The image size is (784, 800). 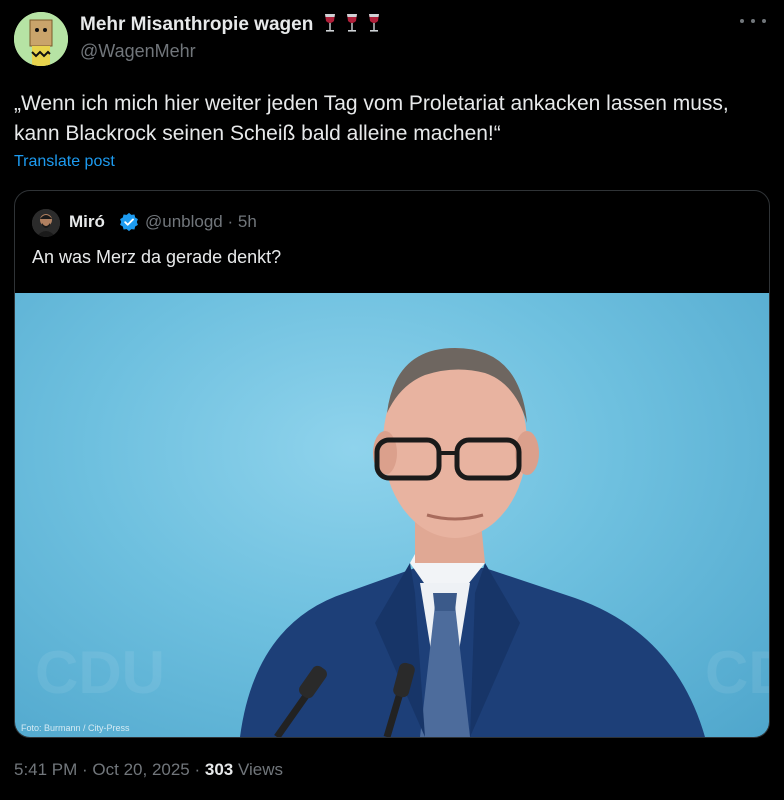 I want to click on author-display-name: Mehr Misanthropie wagen, so click(x=232, y=26).